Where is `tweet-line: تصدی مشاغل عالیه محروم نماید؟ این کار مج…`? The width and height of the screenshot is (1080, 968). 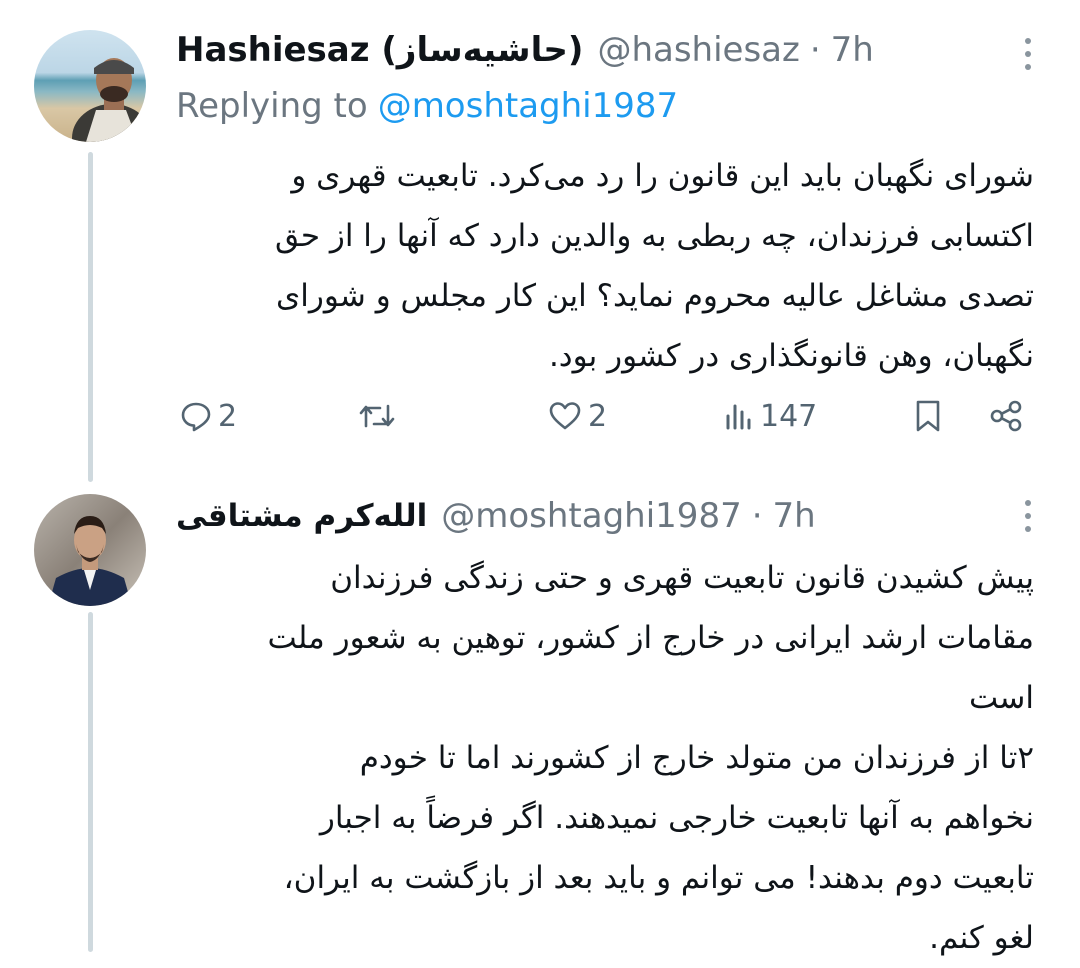 tweet-line: تصدی مشاغل عالیه محروم نماید؟ این کار مج… is located at coordinates (655, 296).